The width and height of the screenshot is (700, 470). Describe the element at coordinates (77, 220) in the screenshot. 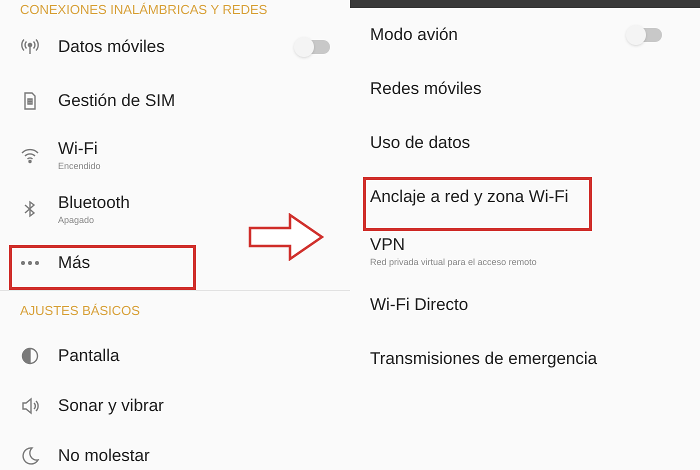

I see `item-subtitle: Apagado` at that location.